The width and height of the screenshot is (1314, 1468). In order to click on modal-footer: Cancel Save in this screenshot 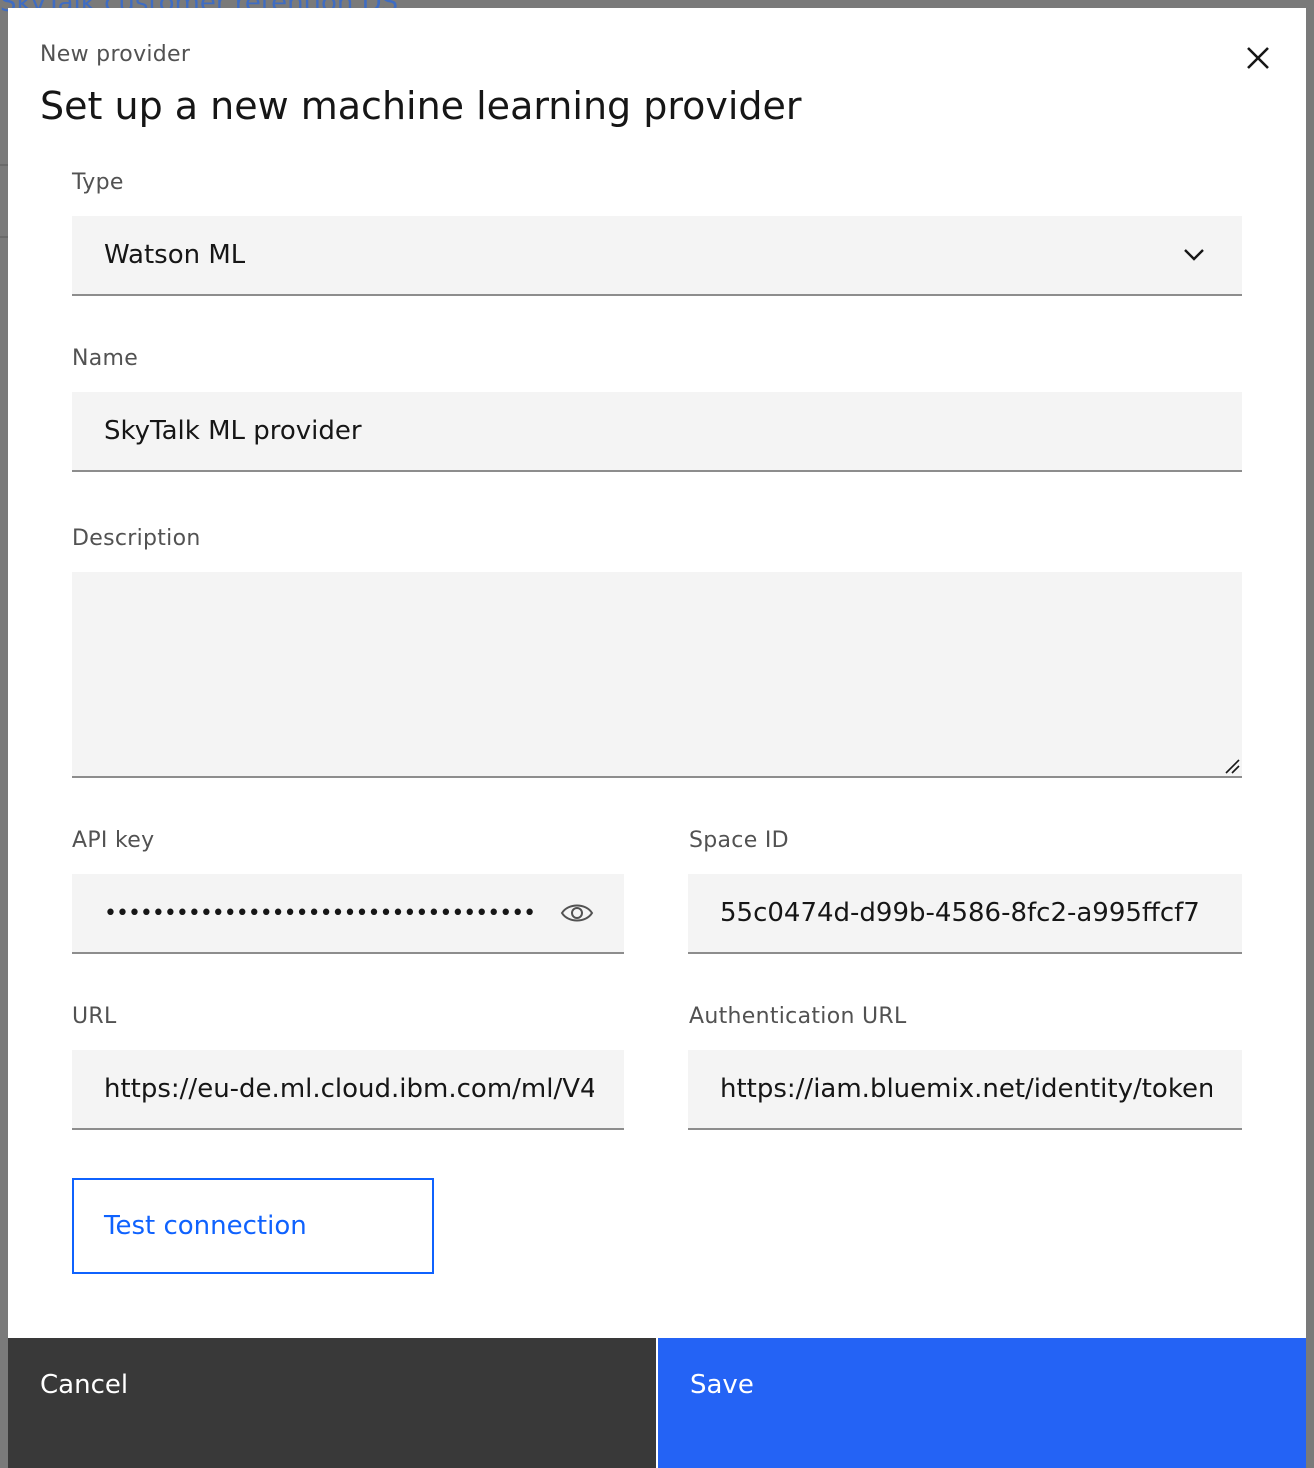, I will do `click(657, 1403)`.